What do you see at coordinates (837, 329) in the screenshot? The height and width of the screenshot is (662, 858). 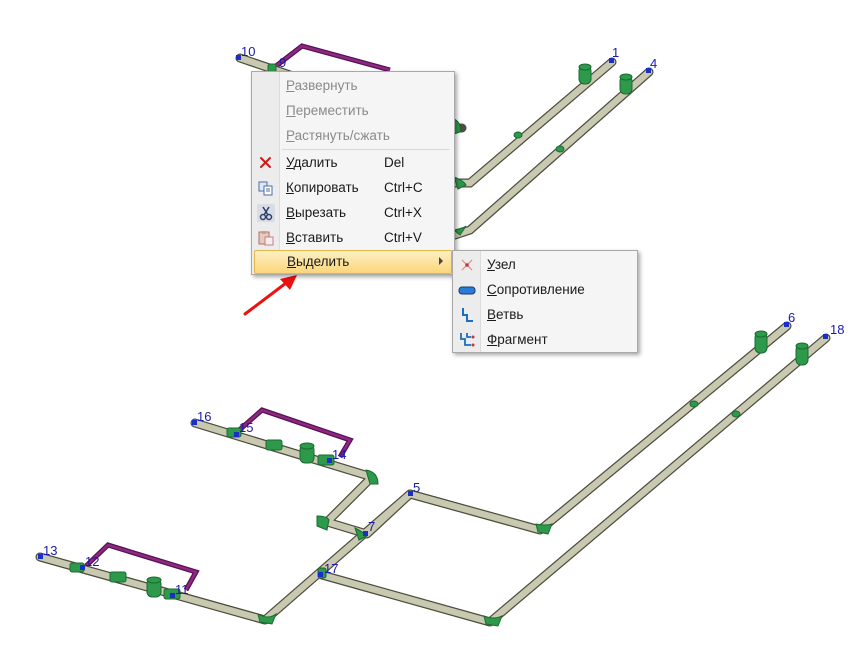 I see `node-label-18: 18` at bounding box center [837, 329].